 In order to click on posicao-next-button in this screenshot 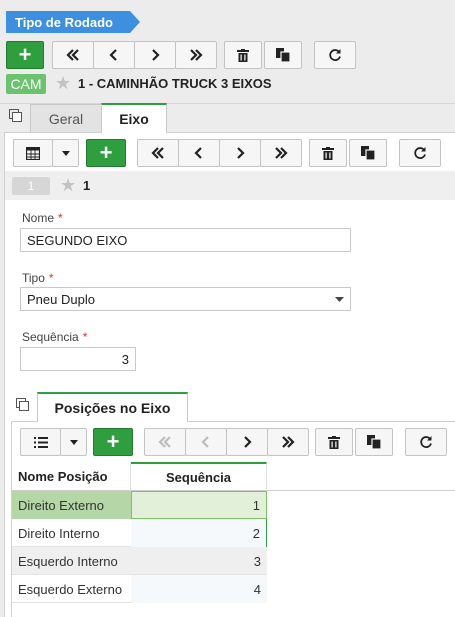, I will do `click(247, 442)`.